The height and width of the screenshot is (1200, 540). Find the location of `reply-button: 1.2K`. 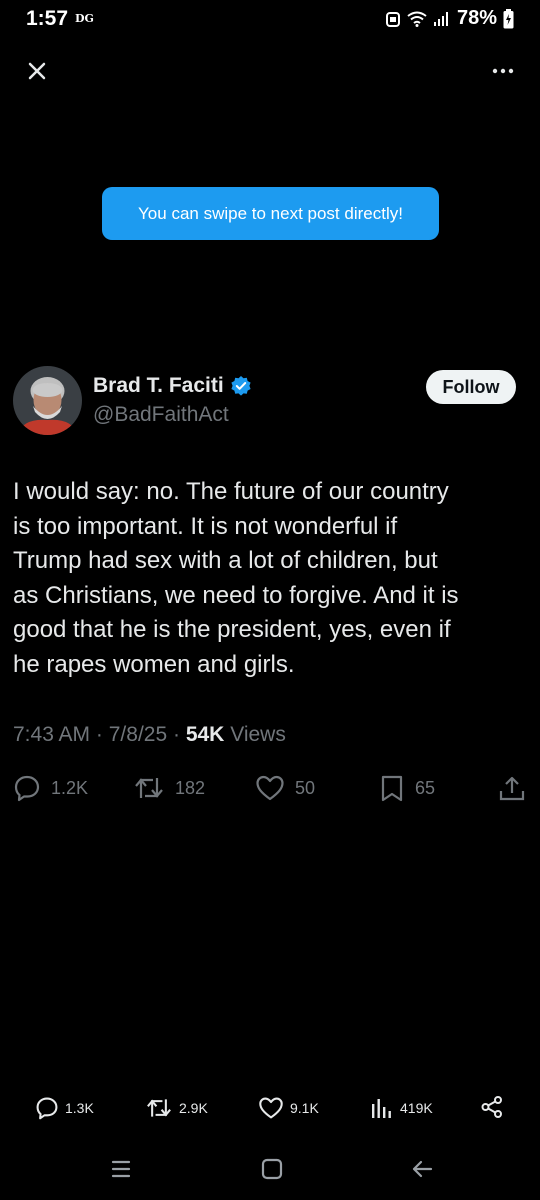

reply-button: 1.2K is located at coordinates (50, 788).